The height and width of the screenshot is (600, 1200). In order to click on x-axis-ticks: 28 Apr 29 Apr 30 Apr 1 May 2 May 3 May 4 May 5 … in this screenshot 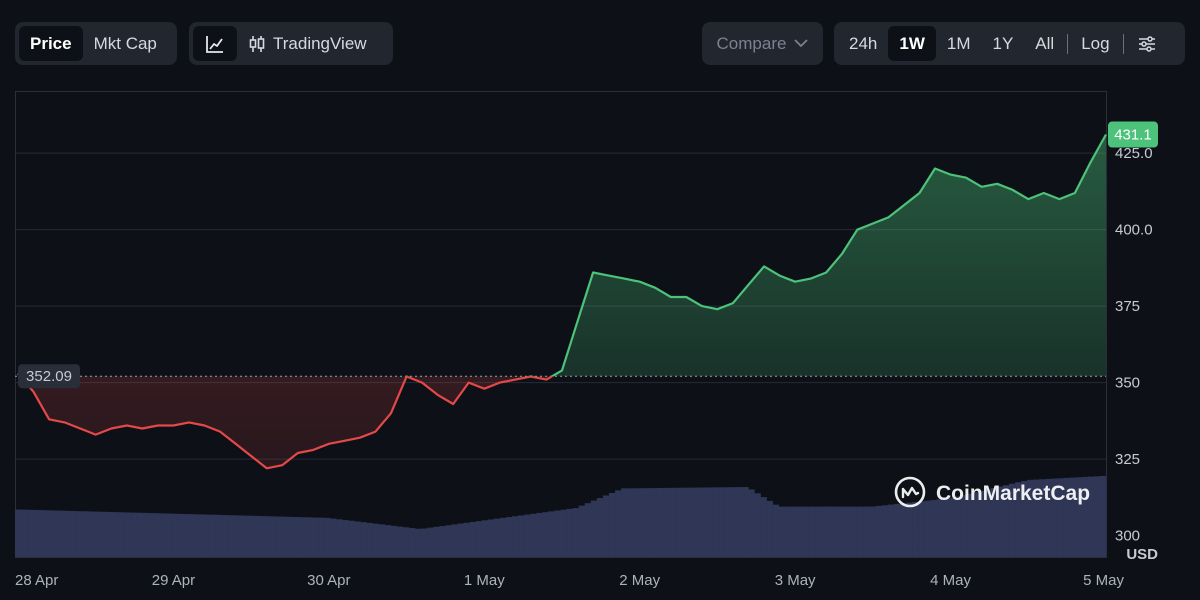, I will do `click(569, 580)`.